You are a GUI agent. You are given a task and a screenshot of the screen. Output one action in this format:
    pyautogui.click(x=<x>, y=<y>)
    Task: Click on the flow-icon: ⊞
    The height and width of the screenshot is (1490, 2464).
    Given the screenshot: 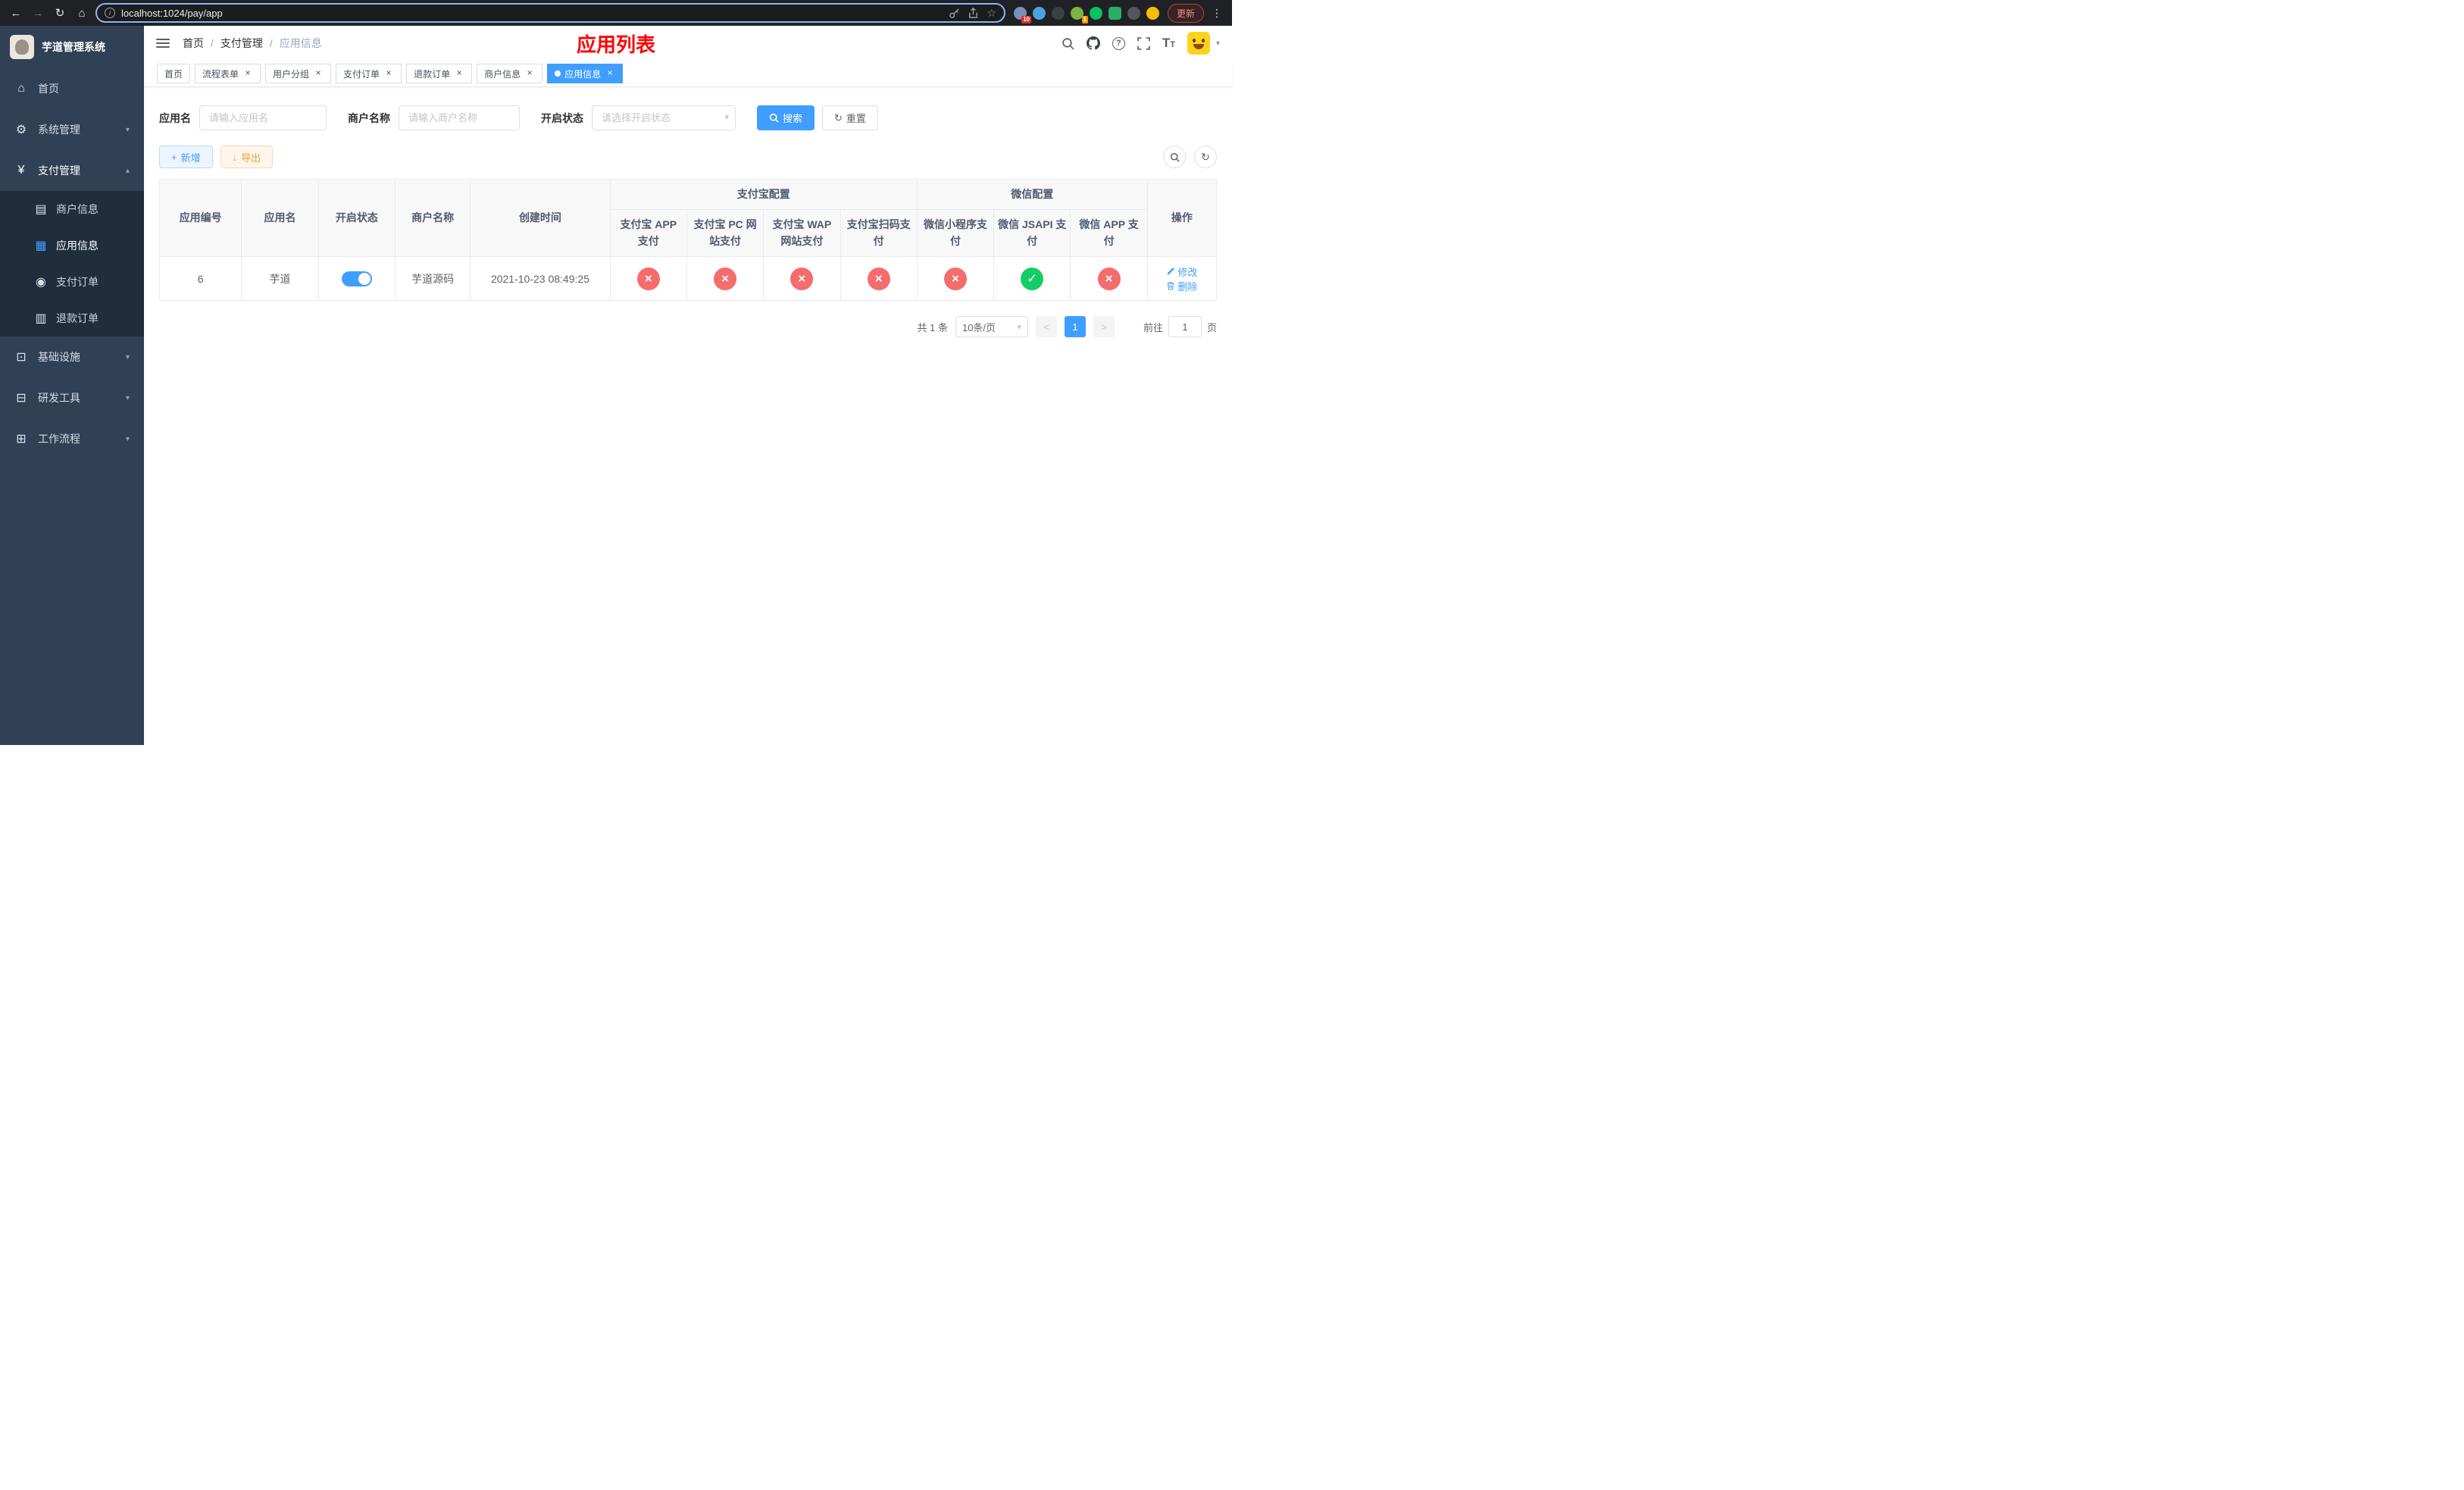 What is the action you would take?
    pyautogui.click(x=21, y=440)
    